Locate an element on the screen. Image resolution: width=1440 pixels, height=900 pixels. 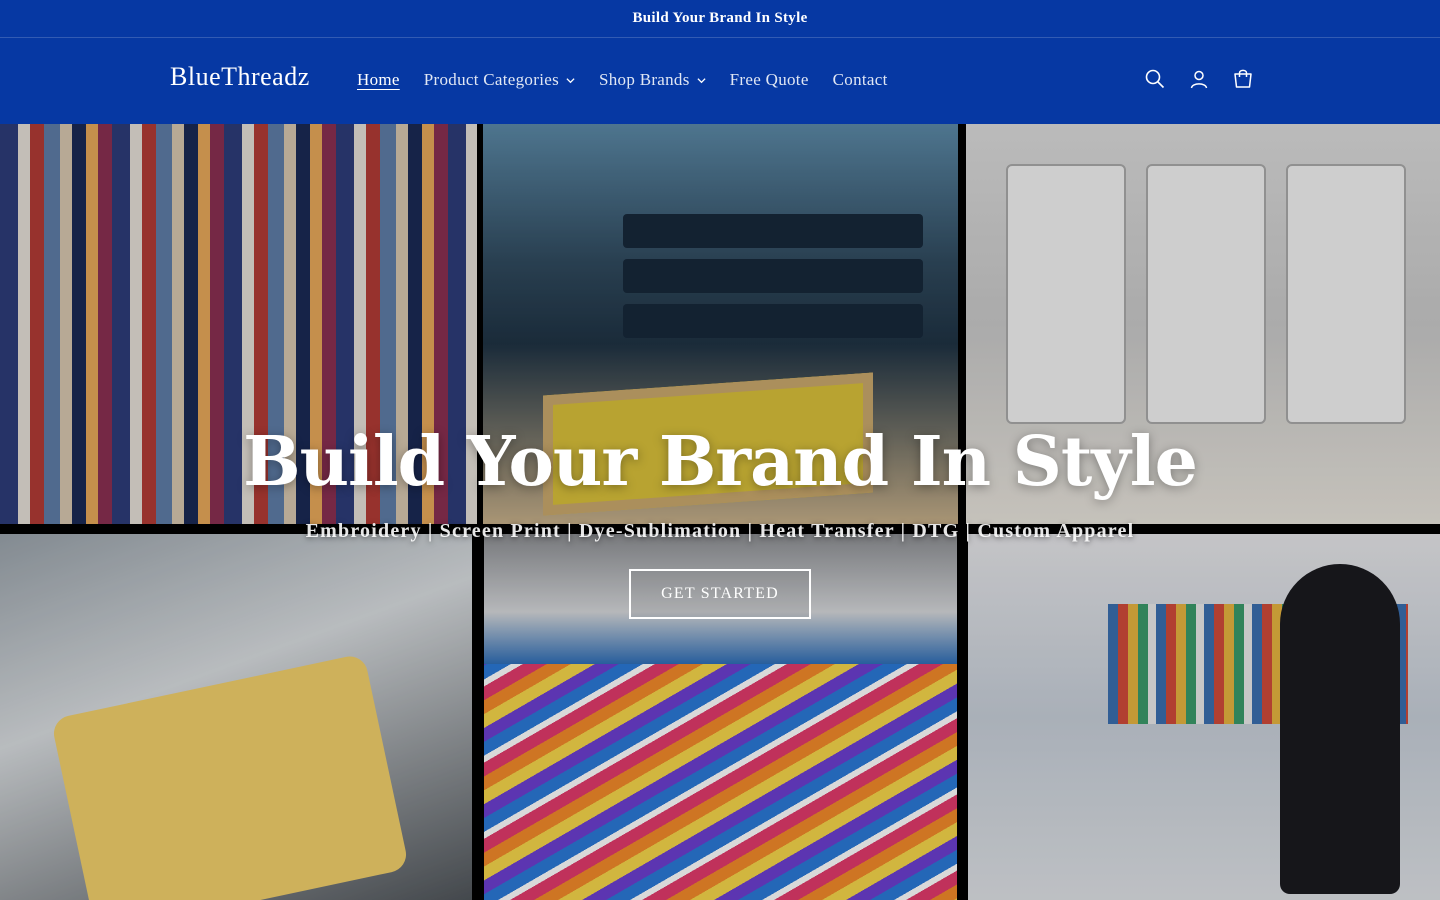
account-icon is located at coordinates (1199, 79).